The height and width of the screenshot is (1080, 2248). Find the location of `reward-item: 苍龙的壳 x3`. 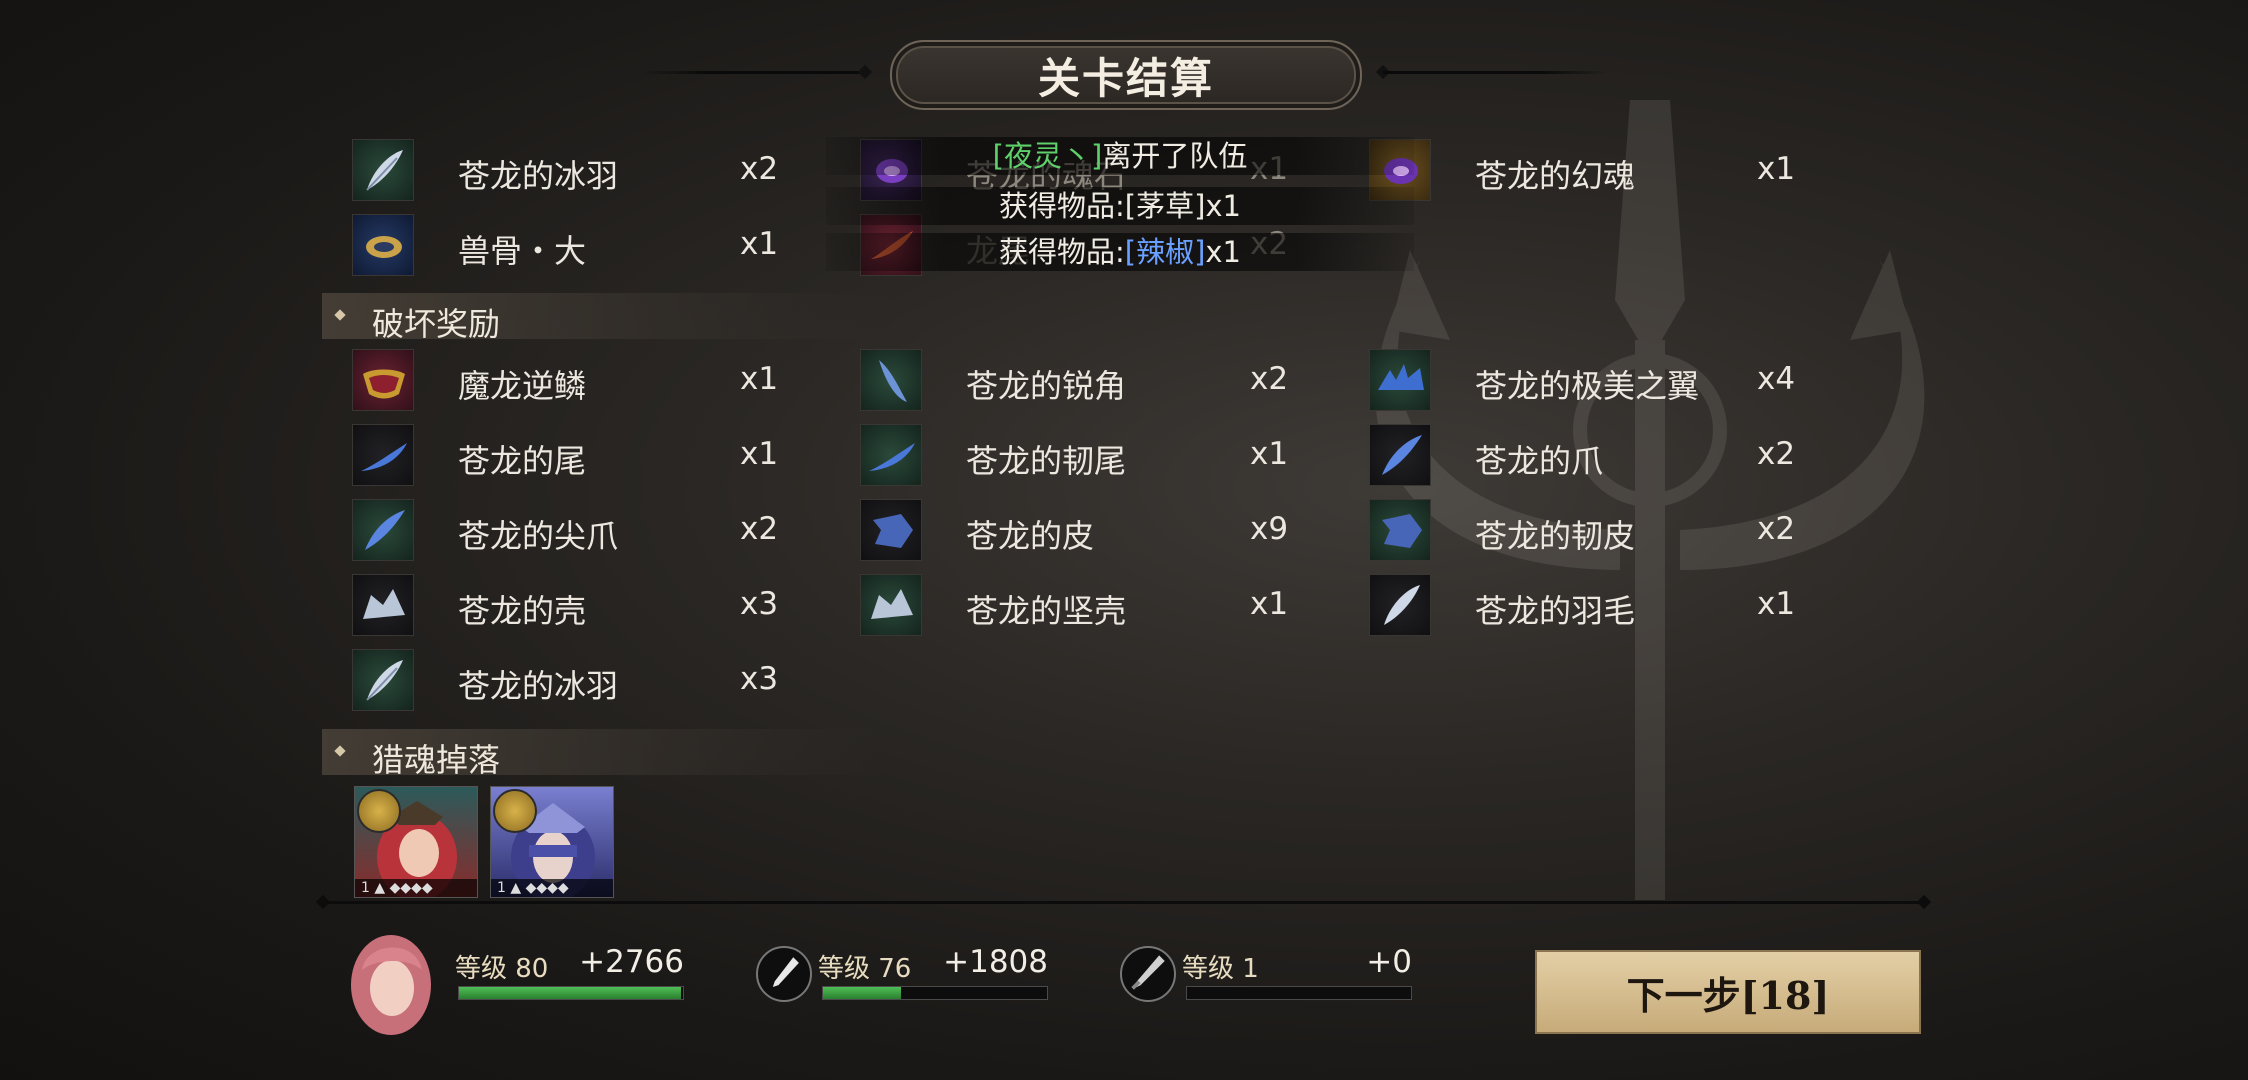

reward-item: 苍龙的壳 x3 is located at coordinates (577, 606).